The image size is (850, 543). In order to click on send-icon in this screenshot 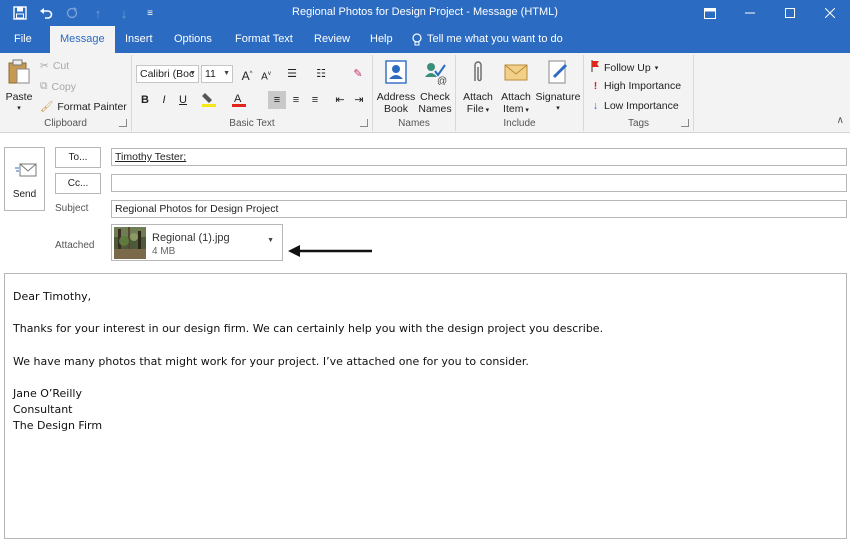, I will do `click(26, 171)`.